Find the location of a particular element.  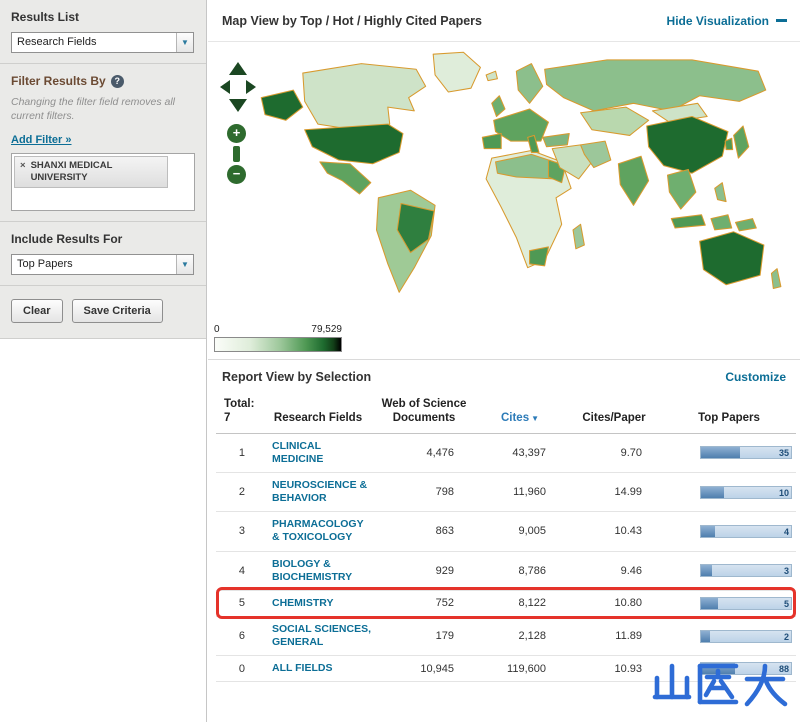

save-criteria-button: Save Criteria is located at coordinates (117, 311).